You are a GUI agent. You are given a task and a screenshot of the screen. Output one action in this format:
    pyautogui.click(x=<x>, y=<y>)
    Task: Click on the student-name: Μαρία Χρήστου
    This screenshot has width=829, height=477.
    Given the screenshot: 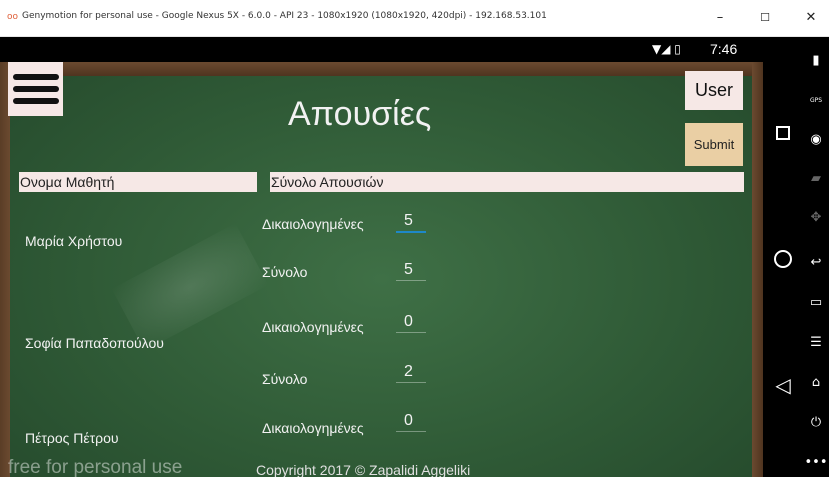 What is the action you would take?
    pyautogui.click(x=74, y=241)
    